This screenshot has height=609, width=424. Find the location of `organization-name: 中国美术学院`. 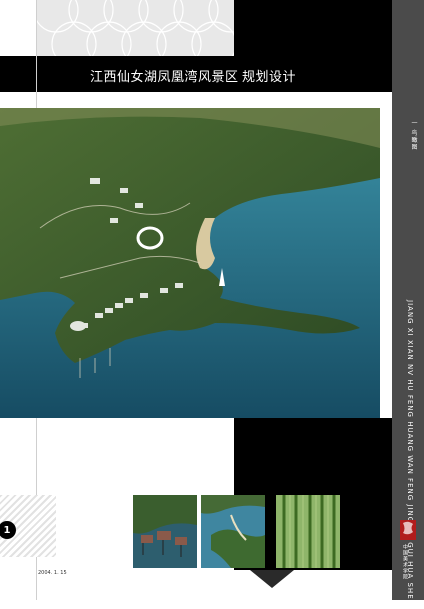

organization-name: 中国美术学院 is located at coordinates (405, 562).